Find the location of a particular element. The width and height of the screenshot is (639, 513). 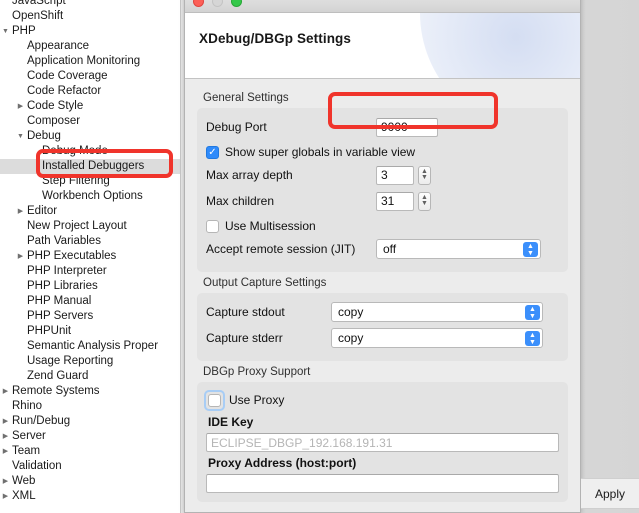

general-settings-label: General Settings is located at coordinates (246, 98).